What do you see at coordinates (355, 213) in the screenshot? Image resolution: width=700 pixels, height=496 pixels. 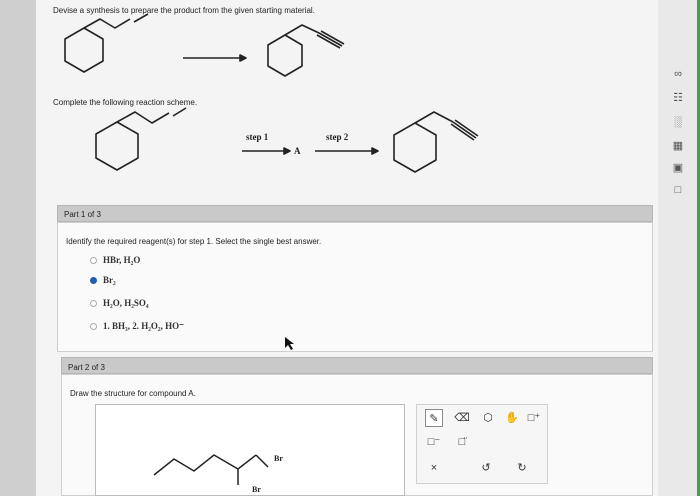 I see `part1-header: Part 1 of 3` at bounding box center [355, 213].